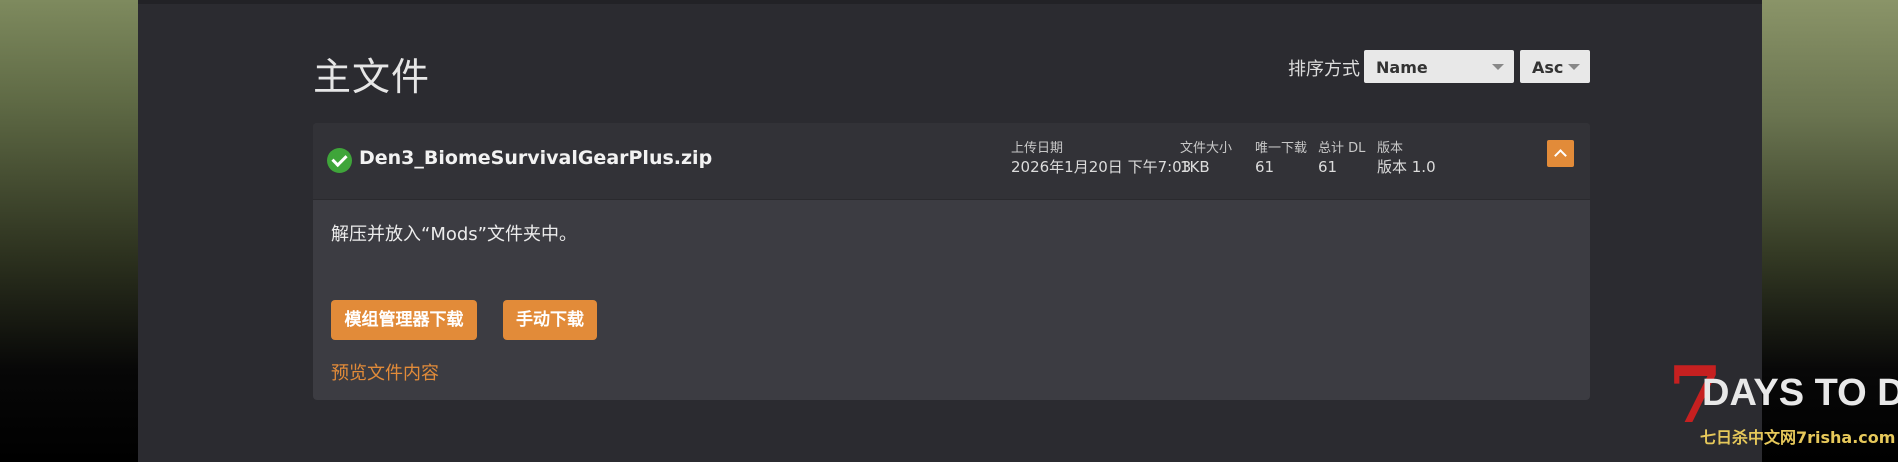 The height and width of the screenshot is (462, 1898). Describe the element at coordinates (1439, 66) in the screenshot. I see `sort-field-select: Name` at that location.